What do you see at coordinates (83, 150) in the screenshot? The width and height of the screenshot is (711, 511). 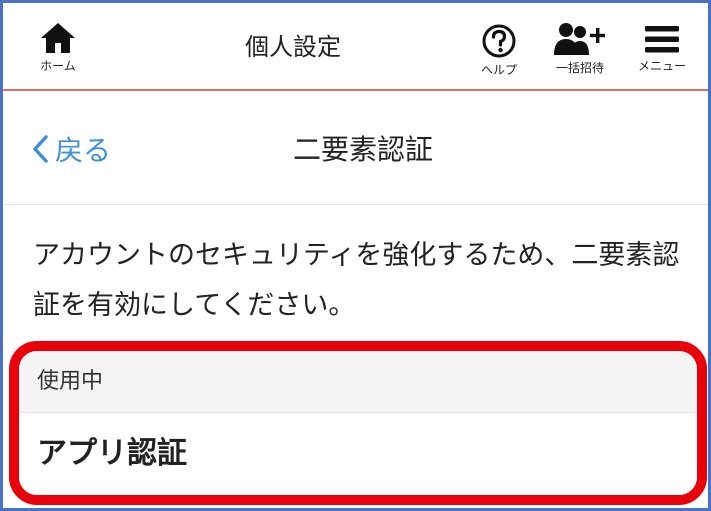 I see `back-label: 戻る` at bounding box center [83, 150].